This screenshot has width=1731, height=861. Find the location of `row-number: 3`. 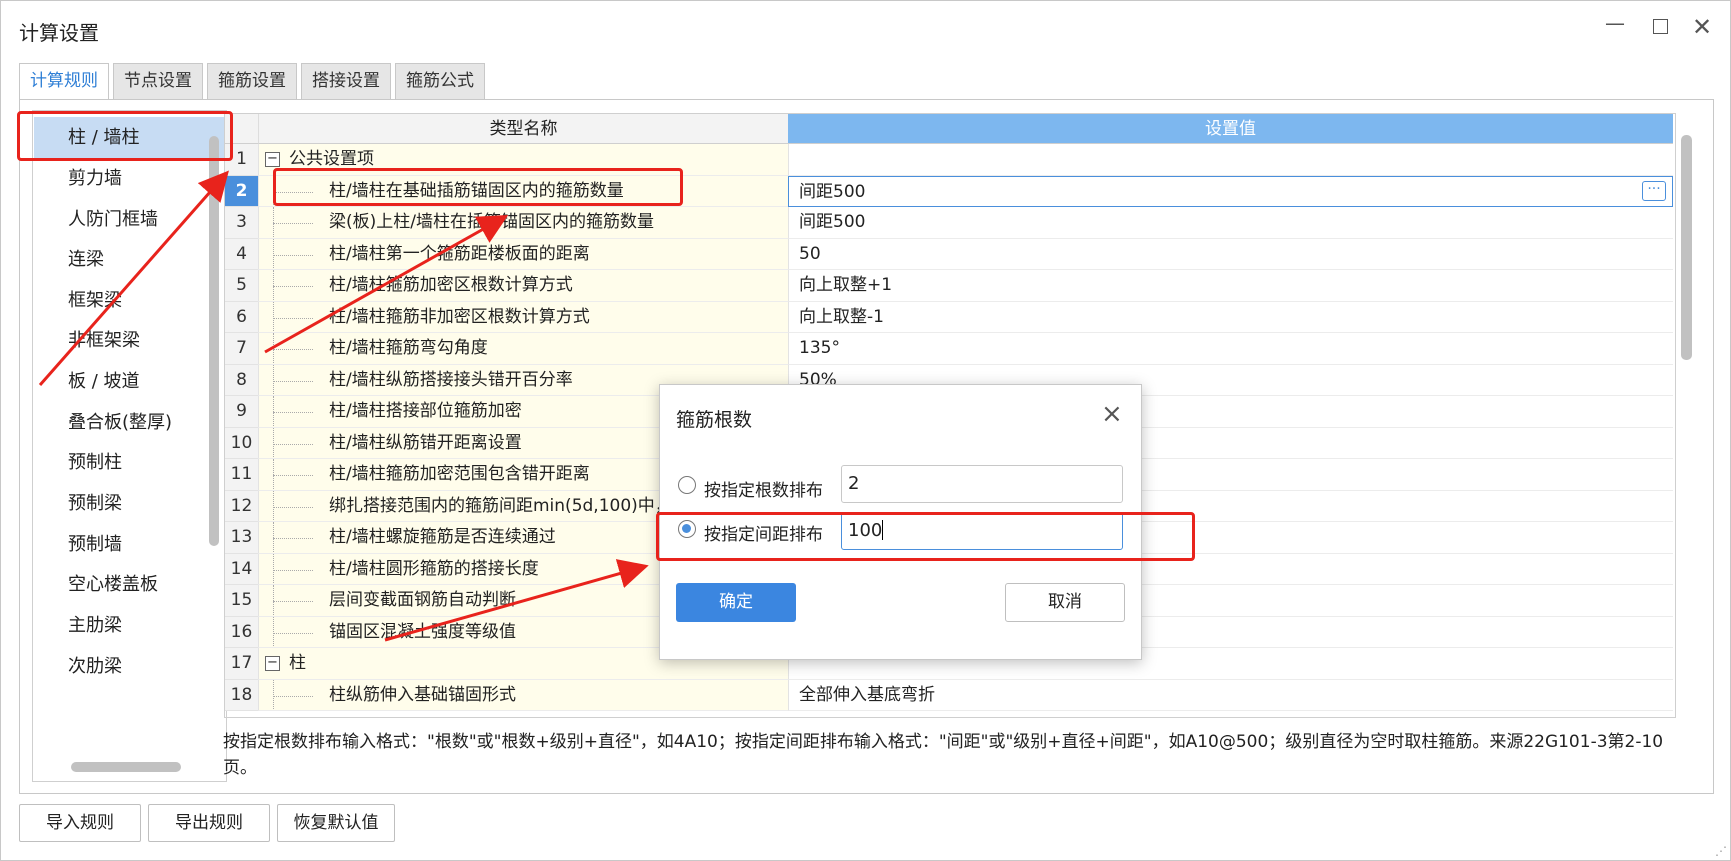

row-number: 3 is located at coordinates (241, 223).